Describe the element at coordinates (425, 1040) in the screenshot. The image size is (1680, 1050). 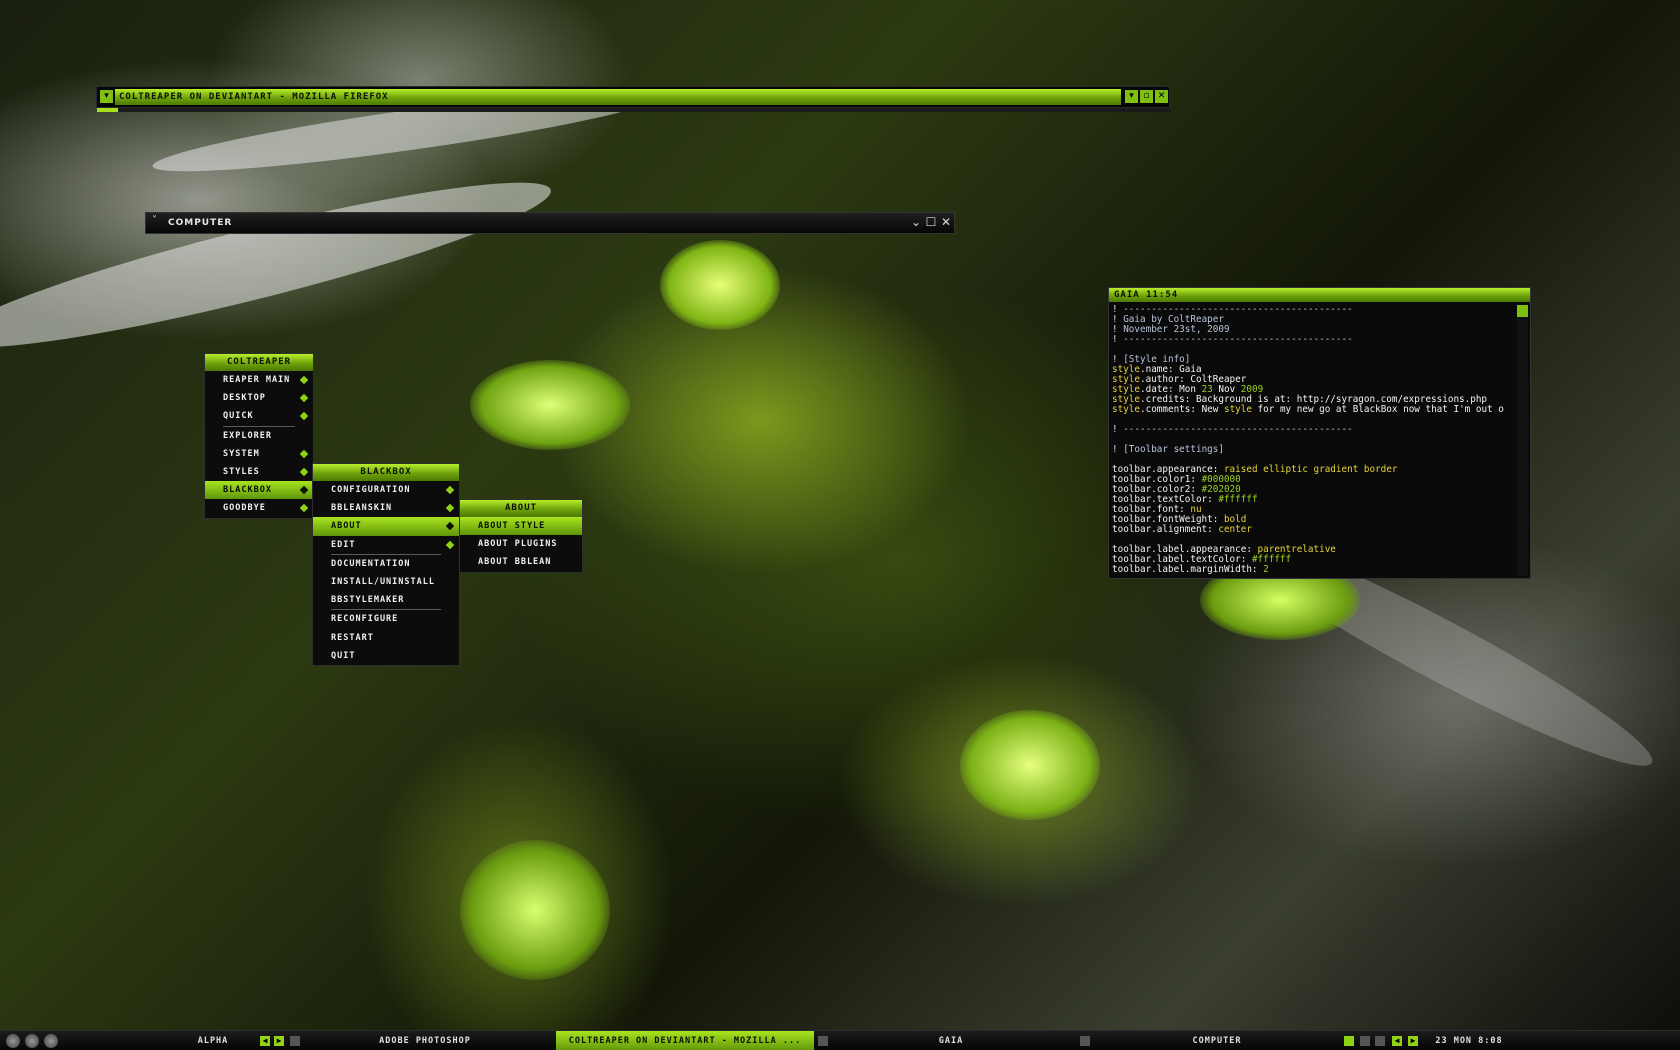
I see `task-photoshop: ADOBE PHOTOSHOP` at that location.